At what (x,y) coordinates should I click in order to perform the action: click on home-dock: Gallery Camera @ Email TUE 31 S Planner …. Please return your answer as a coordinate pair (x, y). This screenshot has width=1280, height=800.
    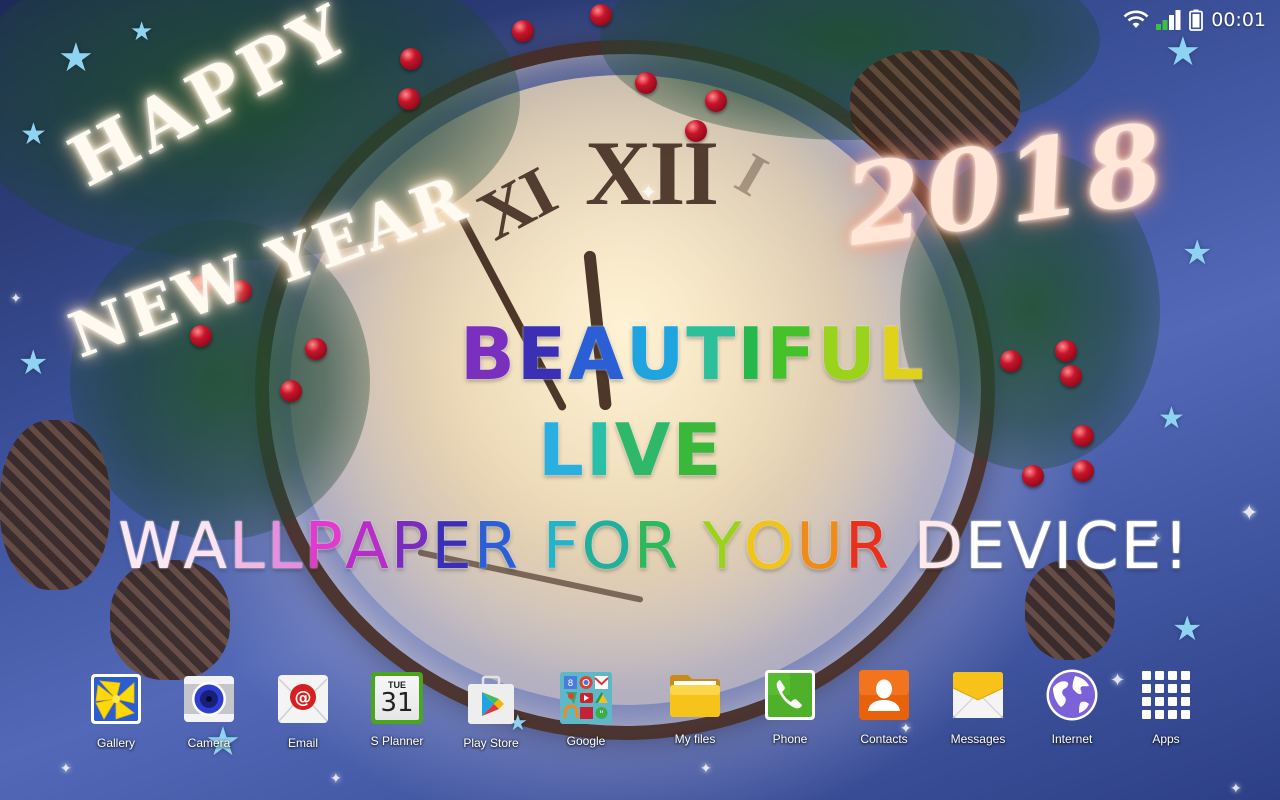
    Looking at the image, I should click on (640, 715).